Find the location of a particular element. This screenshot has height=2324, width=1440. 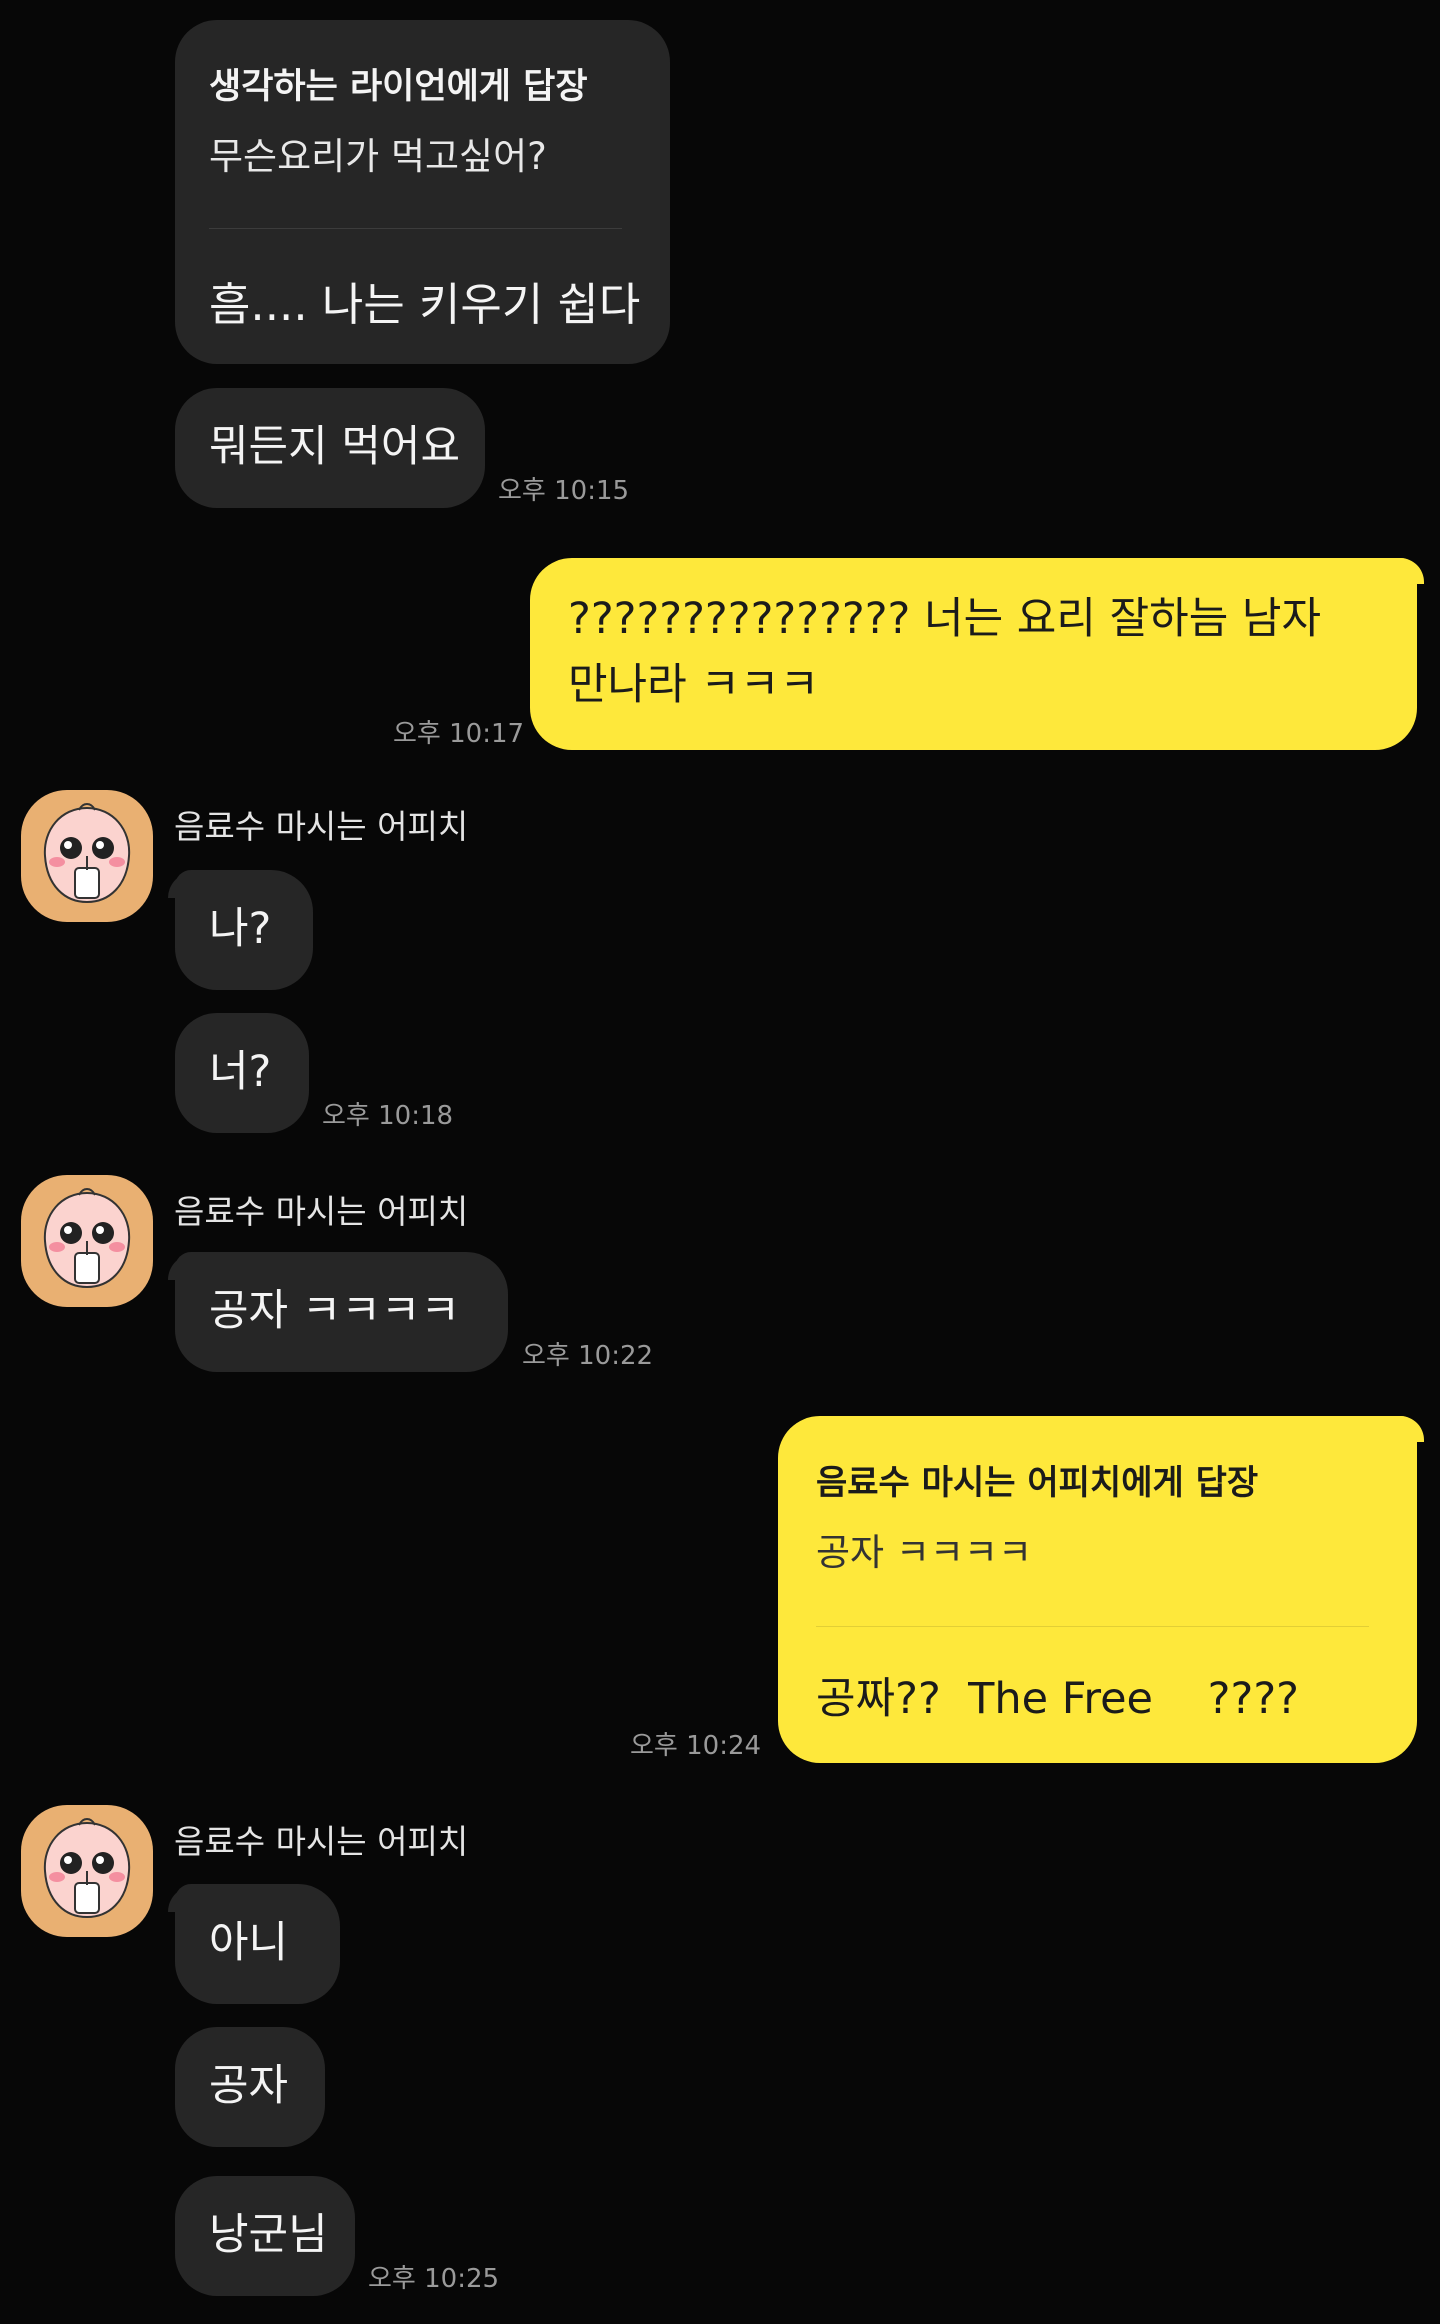

message-text: 흠.... 나는 키우기 쉽다 is located at coordinates (425, 304).